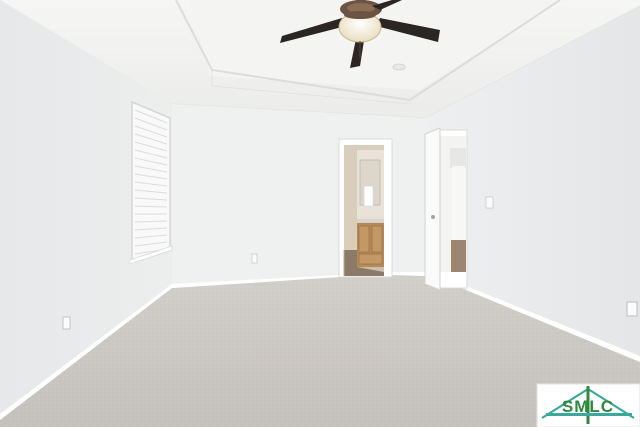 The width and height of the screenshot is (640, 427). What do you see at coordinates (446, 209) in the screenshot?
I see `hallway-doorway` at bounding box center [446, 209].